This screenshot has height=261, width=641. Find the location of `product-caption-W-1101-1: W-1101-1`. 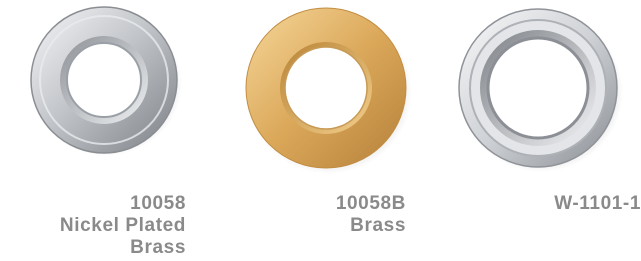

product-caption-W-1101-1: W-1101-1 is located at coordinates (597, 204).